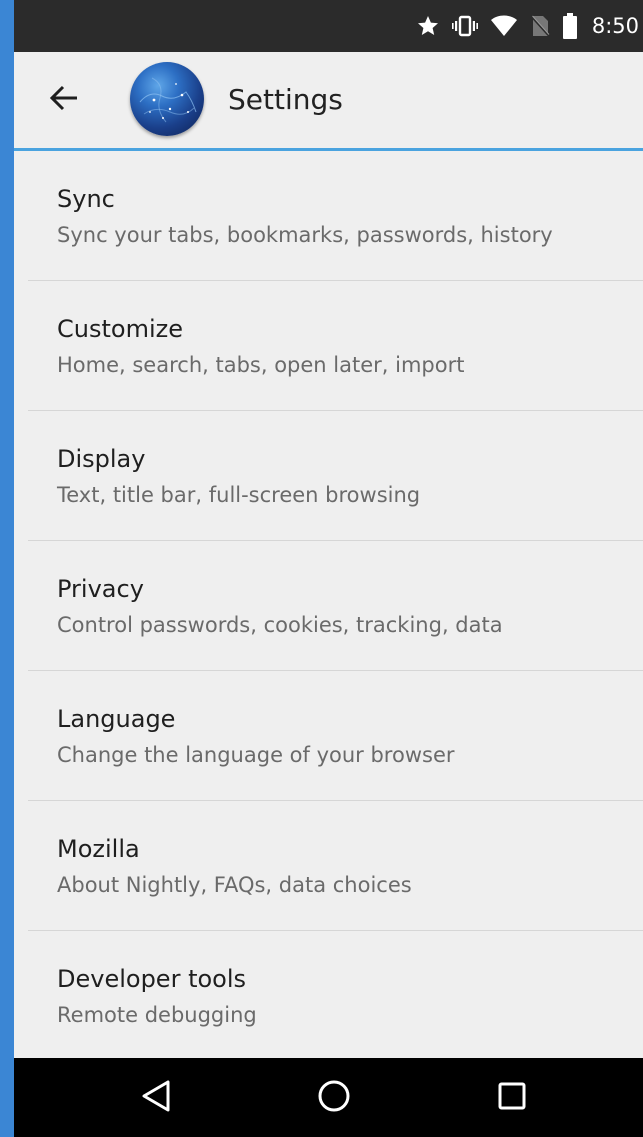 This screenshot has height=1137, width=643. I want to click on settings-item-title: Developer tools, so click(152, 979).